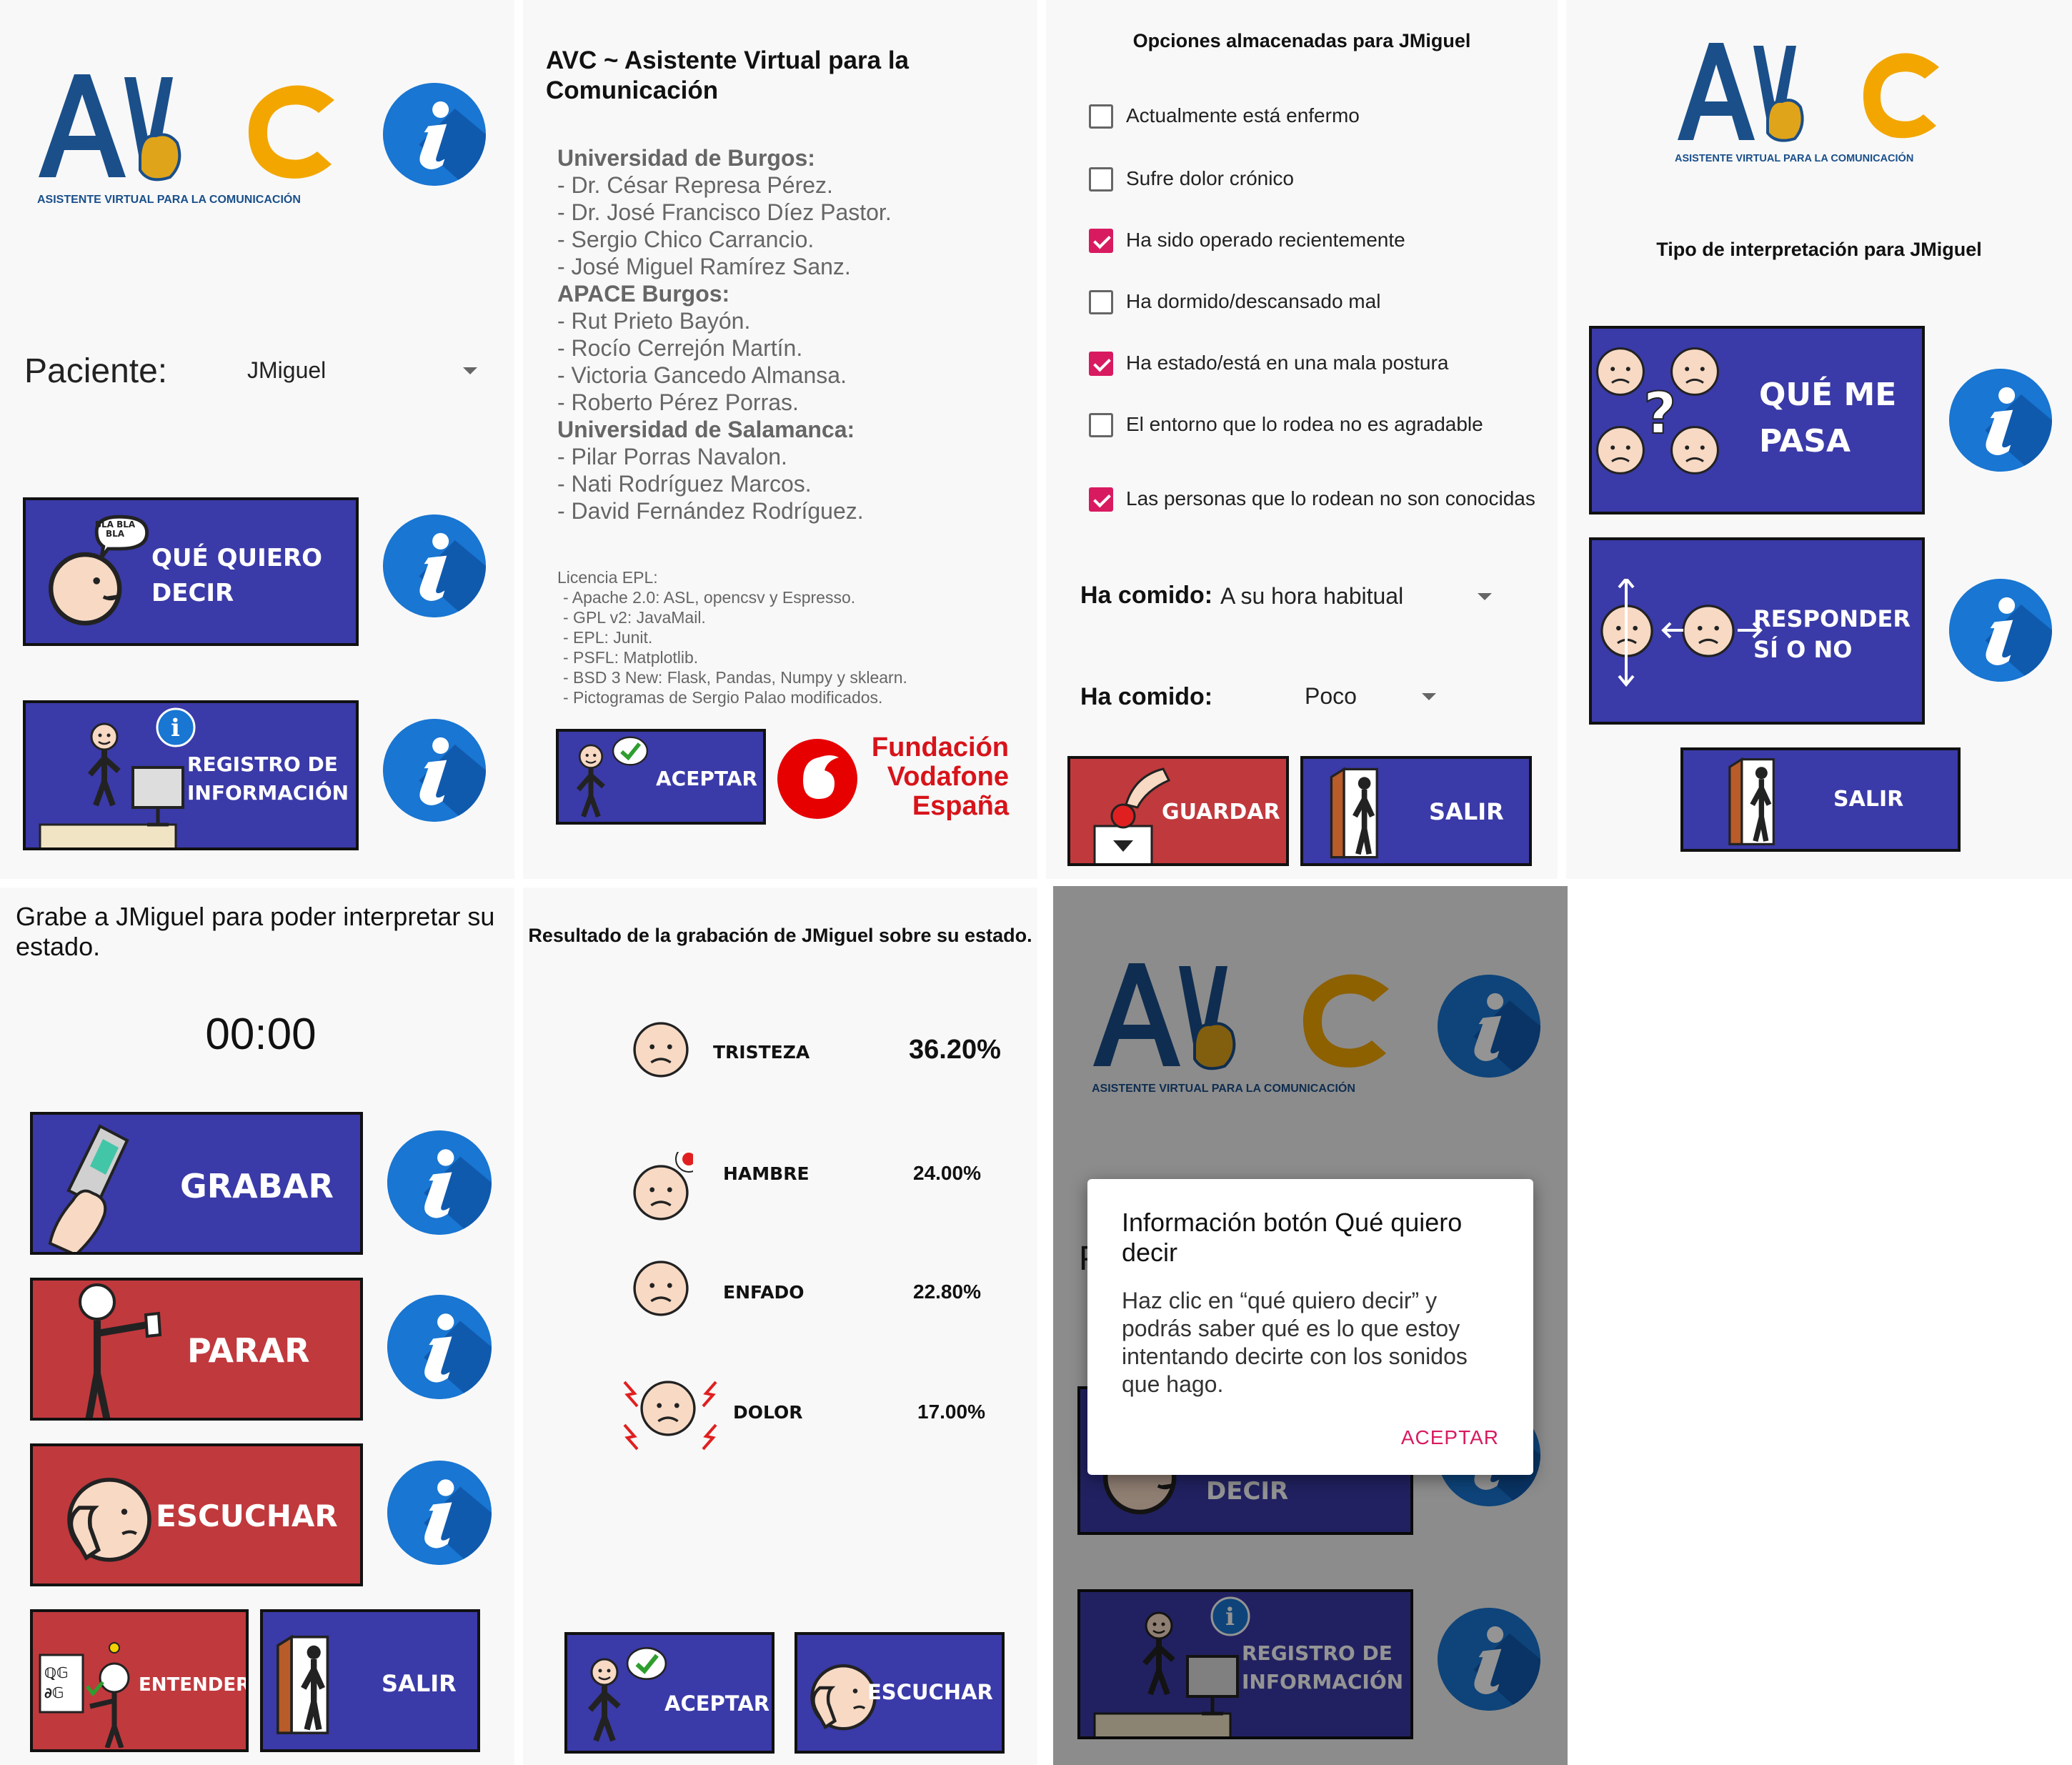  I want to click on credits-item: - Rocío Cerrejón Martín., so click(680, 348).